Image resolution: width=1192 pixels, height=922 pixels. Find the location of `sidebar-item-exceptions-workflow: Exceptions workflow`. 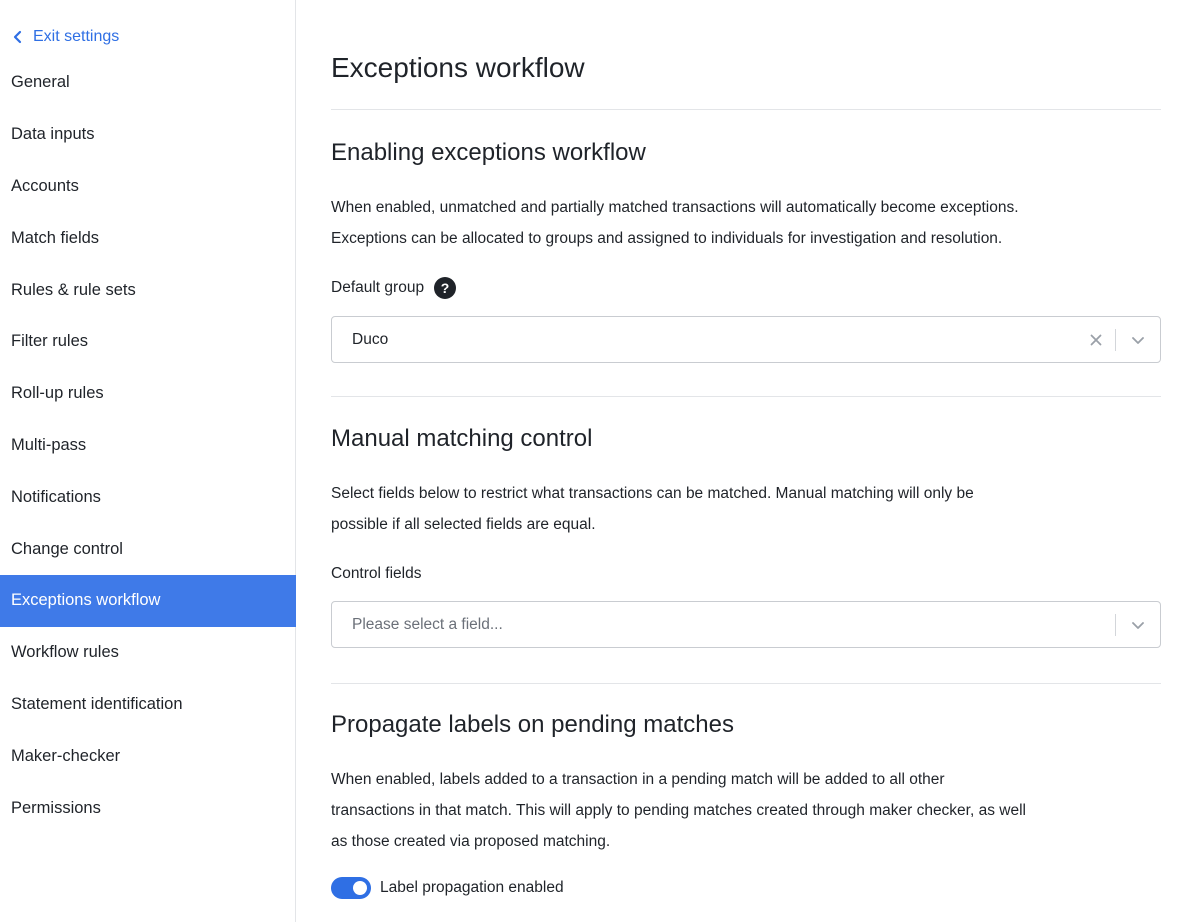

sidebar-item-exceptions-workflow: Exceptions workflow is located at coordinates (148, 600).